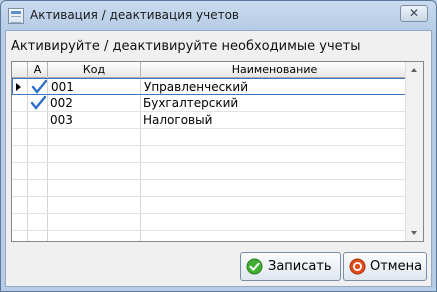 The height and width of the screenshot is (292, 437). I want to click on close-button: ✕, so click(414, 13).